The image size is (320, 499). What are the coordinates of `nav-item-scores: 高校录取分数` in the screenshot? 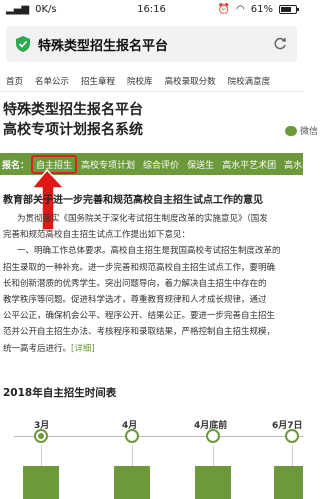 It's located at (190, 81).